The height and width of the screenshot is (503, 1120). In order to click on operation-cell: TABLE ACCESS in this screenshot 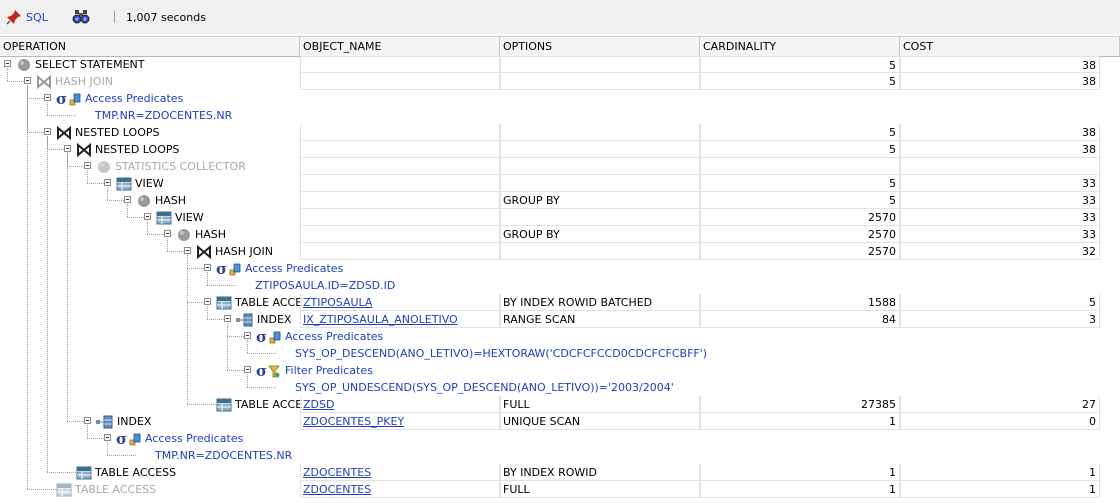, I will do `click(106, 489)`.